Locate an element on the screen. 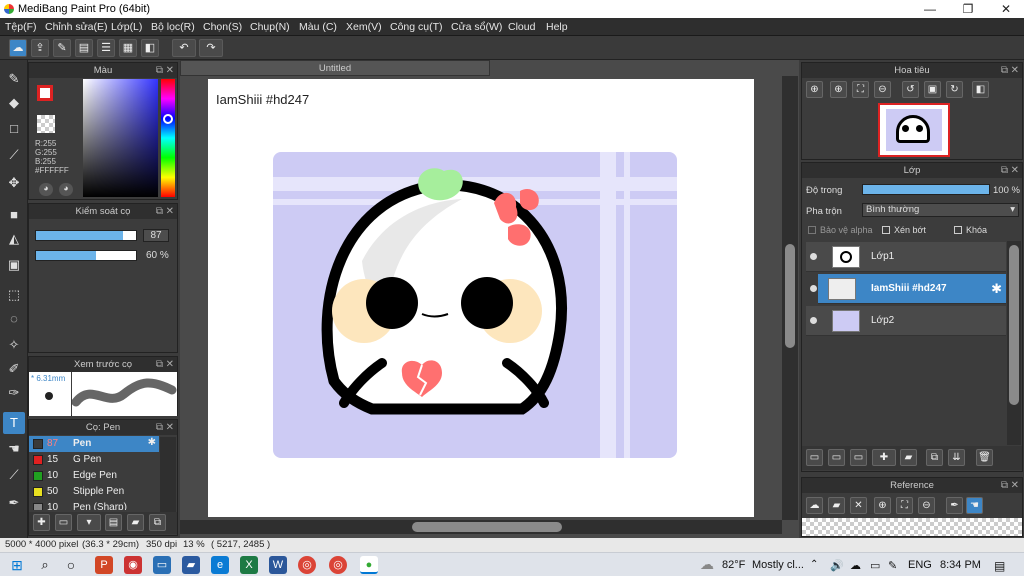 This screenshot has width=1024, height=576. palette-icon: ◕ is located at coordinates (46, 189).